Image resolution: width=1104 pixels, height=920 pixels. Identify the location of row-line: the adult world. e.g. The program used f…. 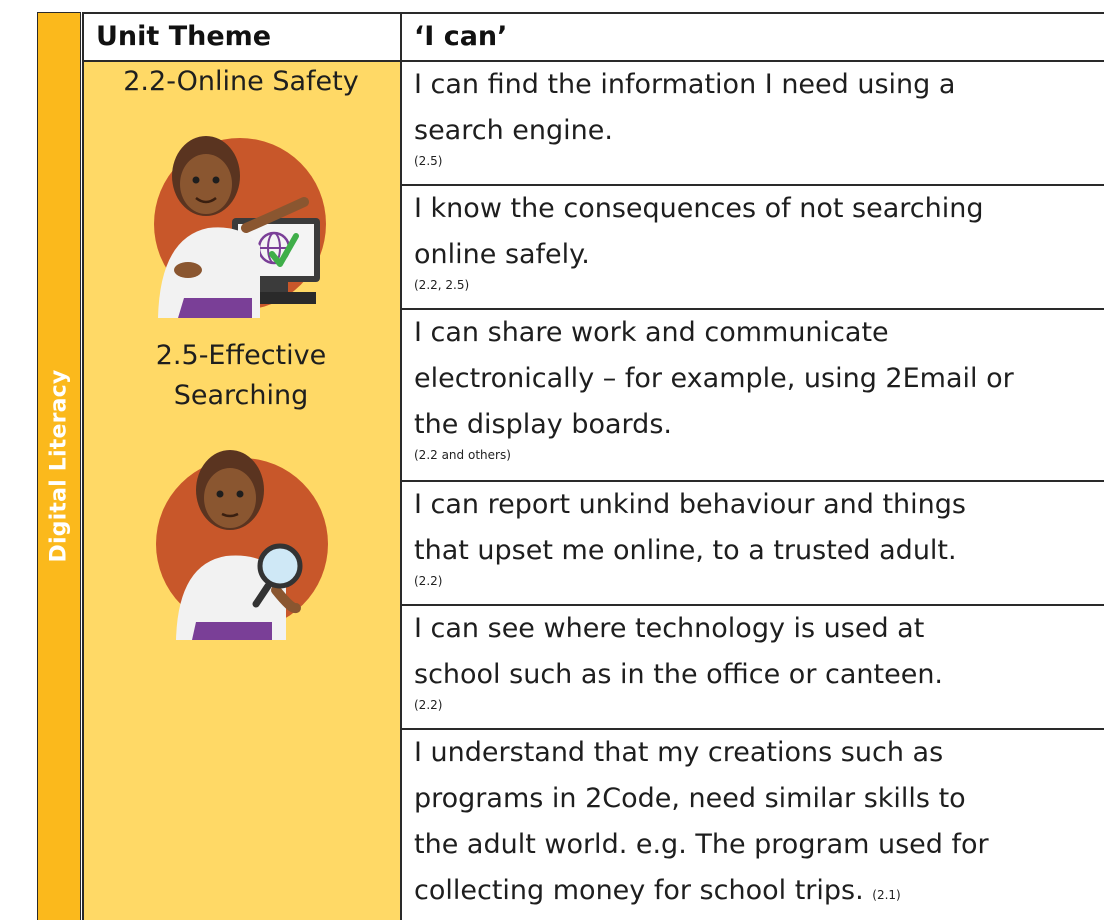
(701, 844).